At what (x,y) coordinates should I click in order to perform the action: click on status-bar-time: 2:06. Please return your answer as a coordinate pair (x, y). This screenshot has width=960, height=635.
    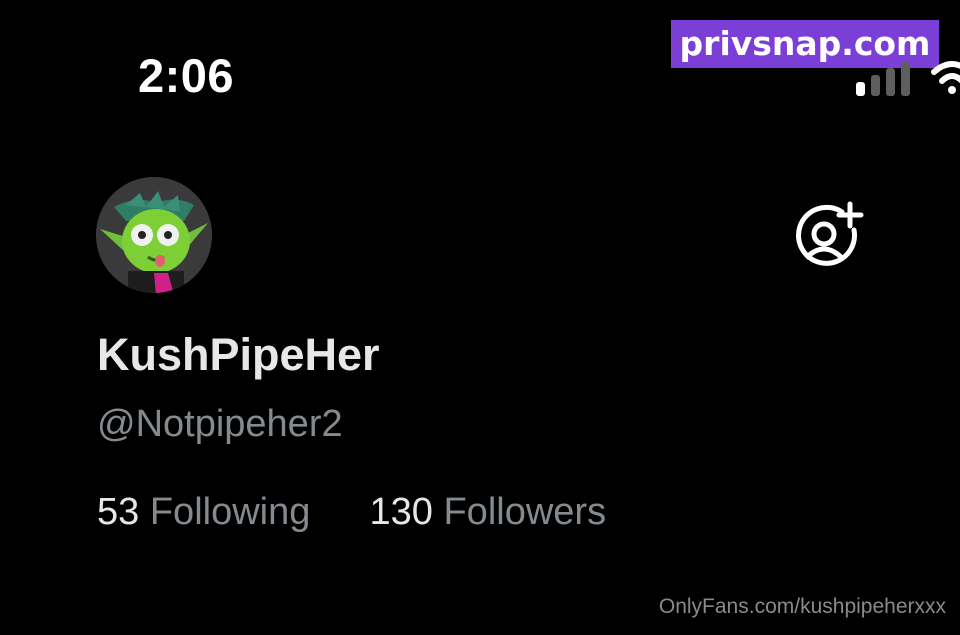
    Looking at the image, I should click on (186, 75).